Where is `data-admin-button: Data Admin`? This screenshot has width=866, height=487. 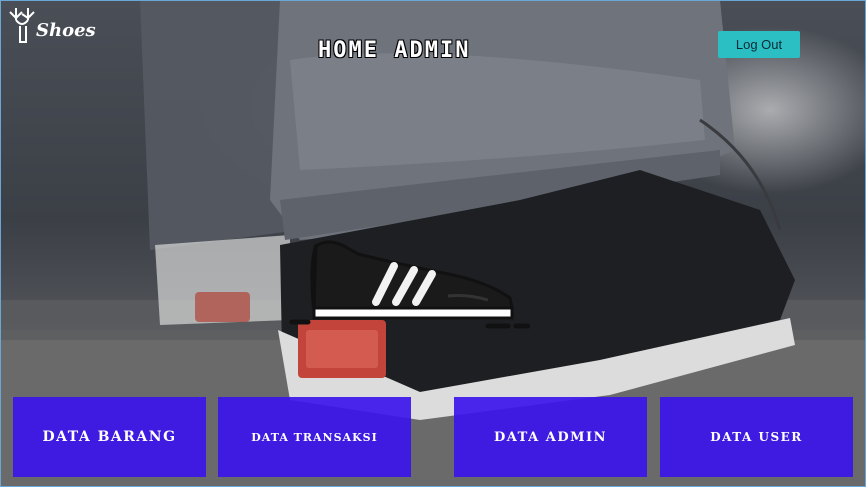 data-admin-button: Data Admin is located at coordinates (550, 437).